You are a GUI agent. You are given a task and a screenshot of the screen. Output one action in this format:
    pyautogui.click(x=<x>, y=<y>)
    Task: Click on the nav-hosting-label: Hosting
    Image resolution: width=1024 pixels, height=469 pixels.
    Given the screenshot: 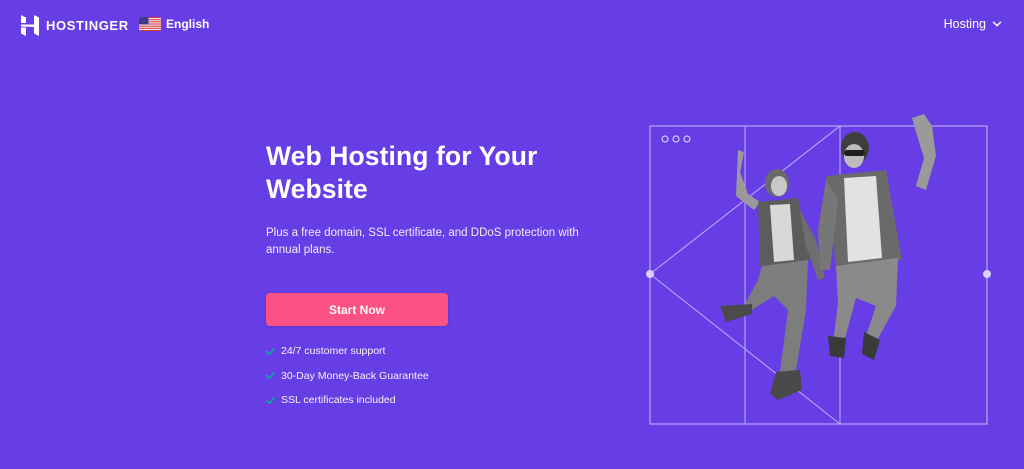 What is the action you would take?
    pyautogui.click(x=964, y=24)
    